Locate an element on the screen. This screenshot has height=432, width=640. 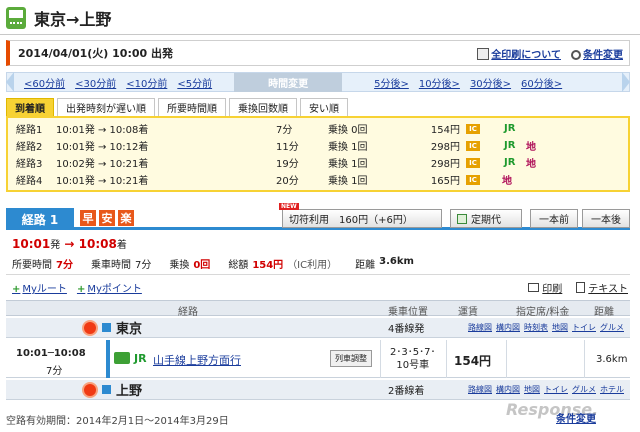
detail-table-header: 経路 乗車位置 運賃 指定席/料金 距離 is located at coordinates (318, 309).